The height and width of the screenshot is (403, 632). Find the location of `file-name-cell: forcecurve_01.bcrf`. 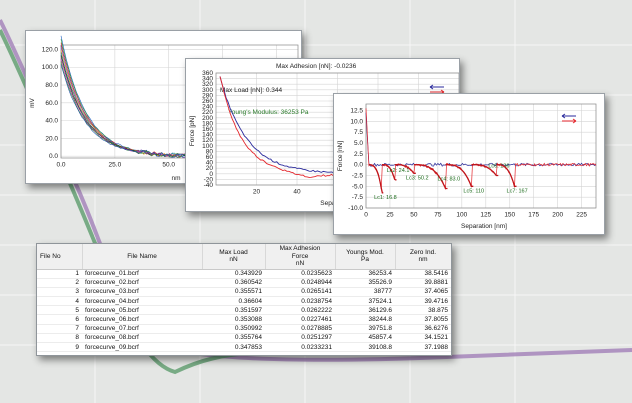

file-name-cell: forcecurve_01.bcrf is located at coordinates (142, 274).